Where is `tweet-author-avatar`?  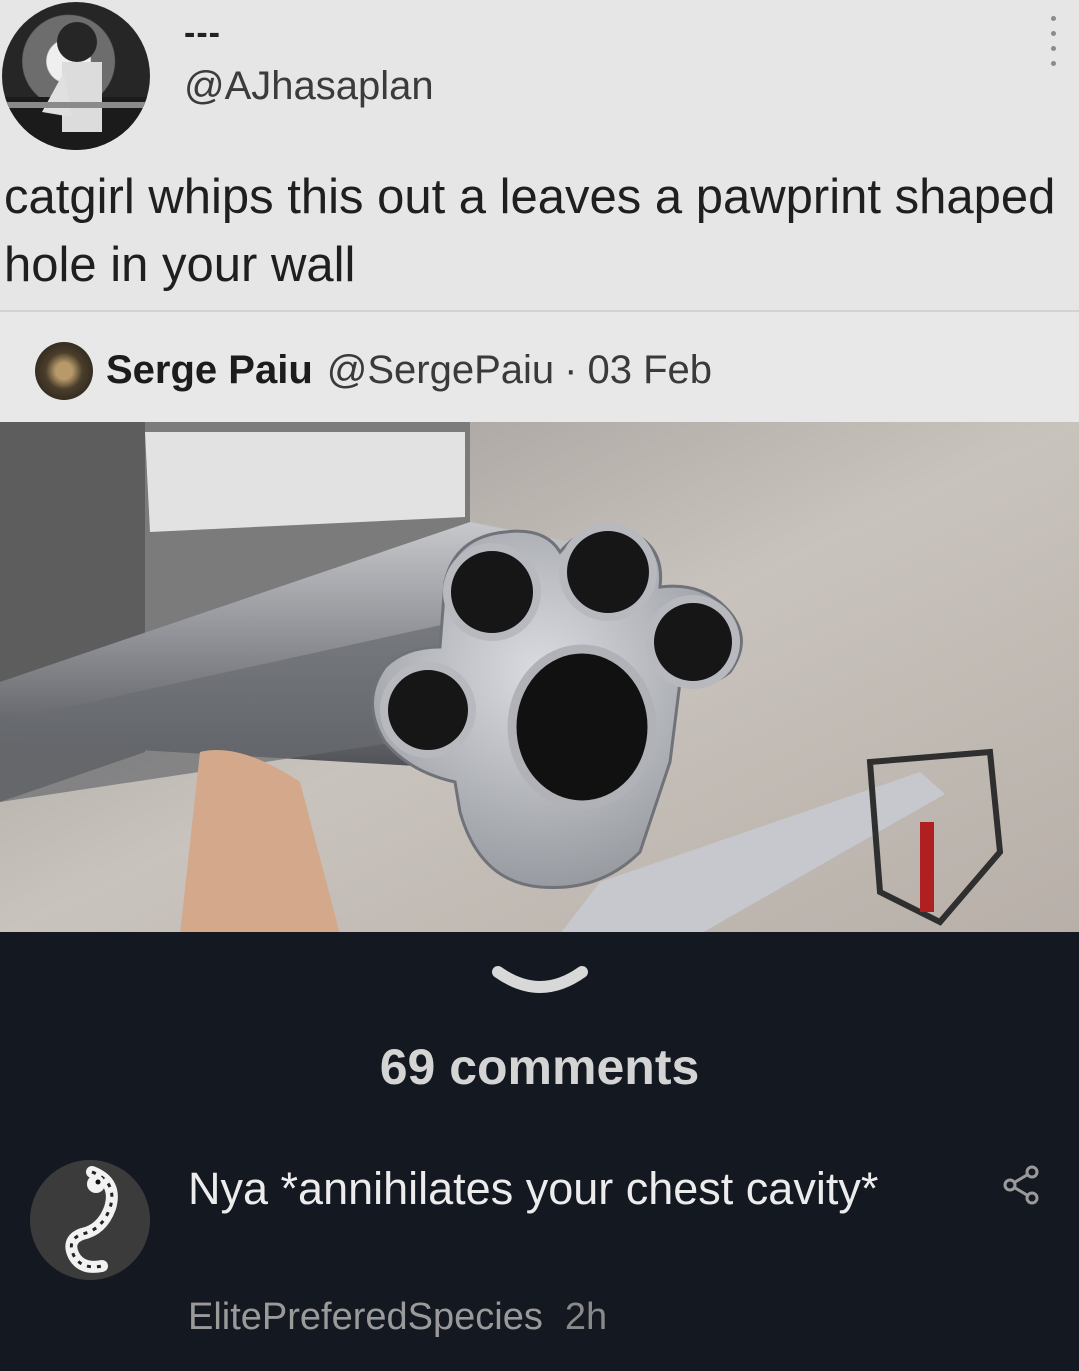
tweet-author-avatar is located at coordinates (76, 76).